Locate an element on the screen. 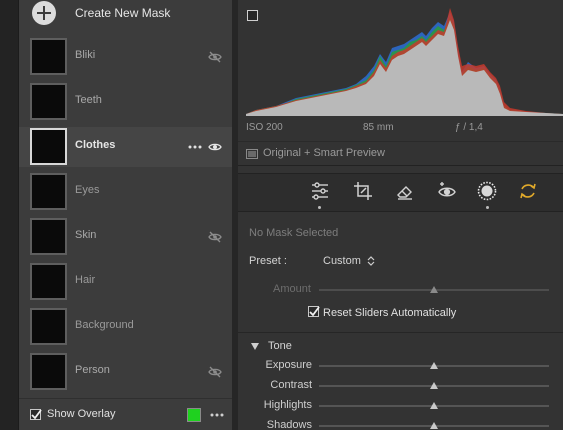 This screenshot has height=430, width=563. exposure-slider-thumb is located at coordinates (434, 365).